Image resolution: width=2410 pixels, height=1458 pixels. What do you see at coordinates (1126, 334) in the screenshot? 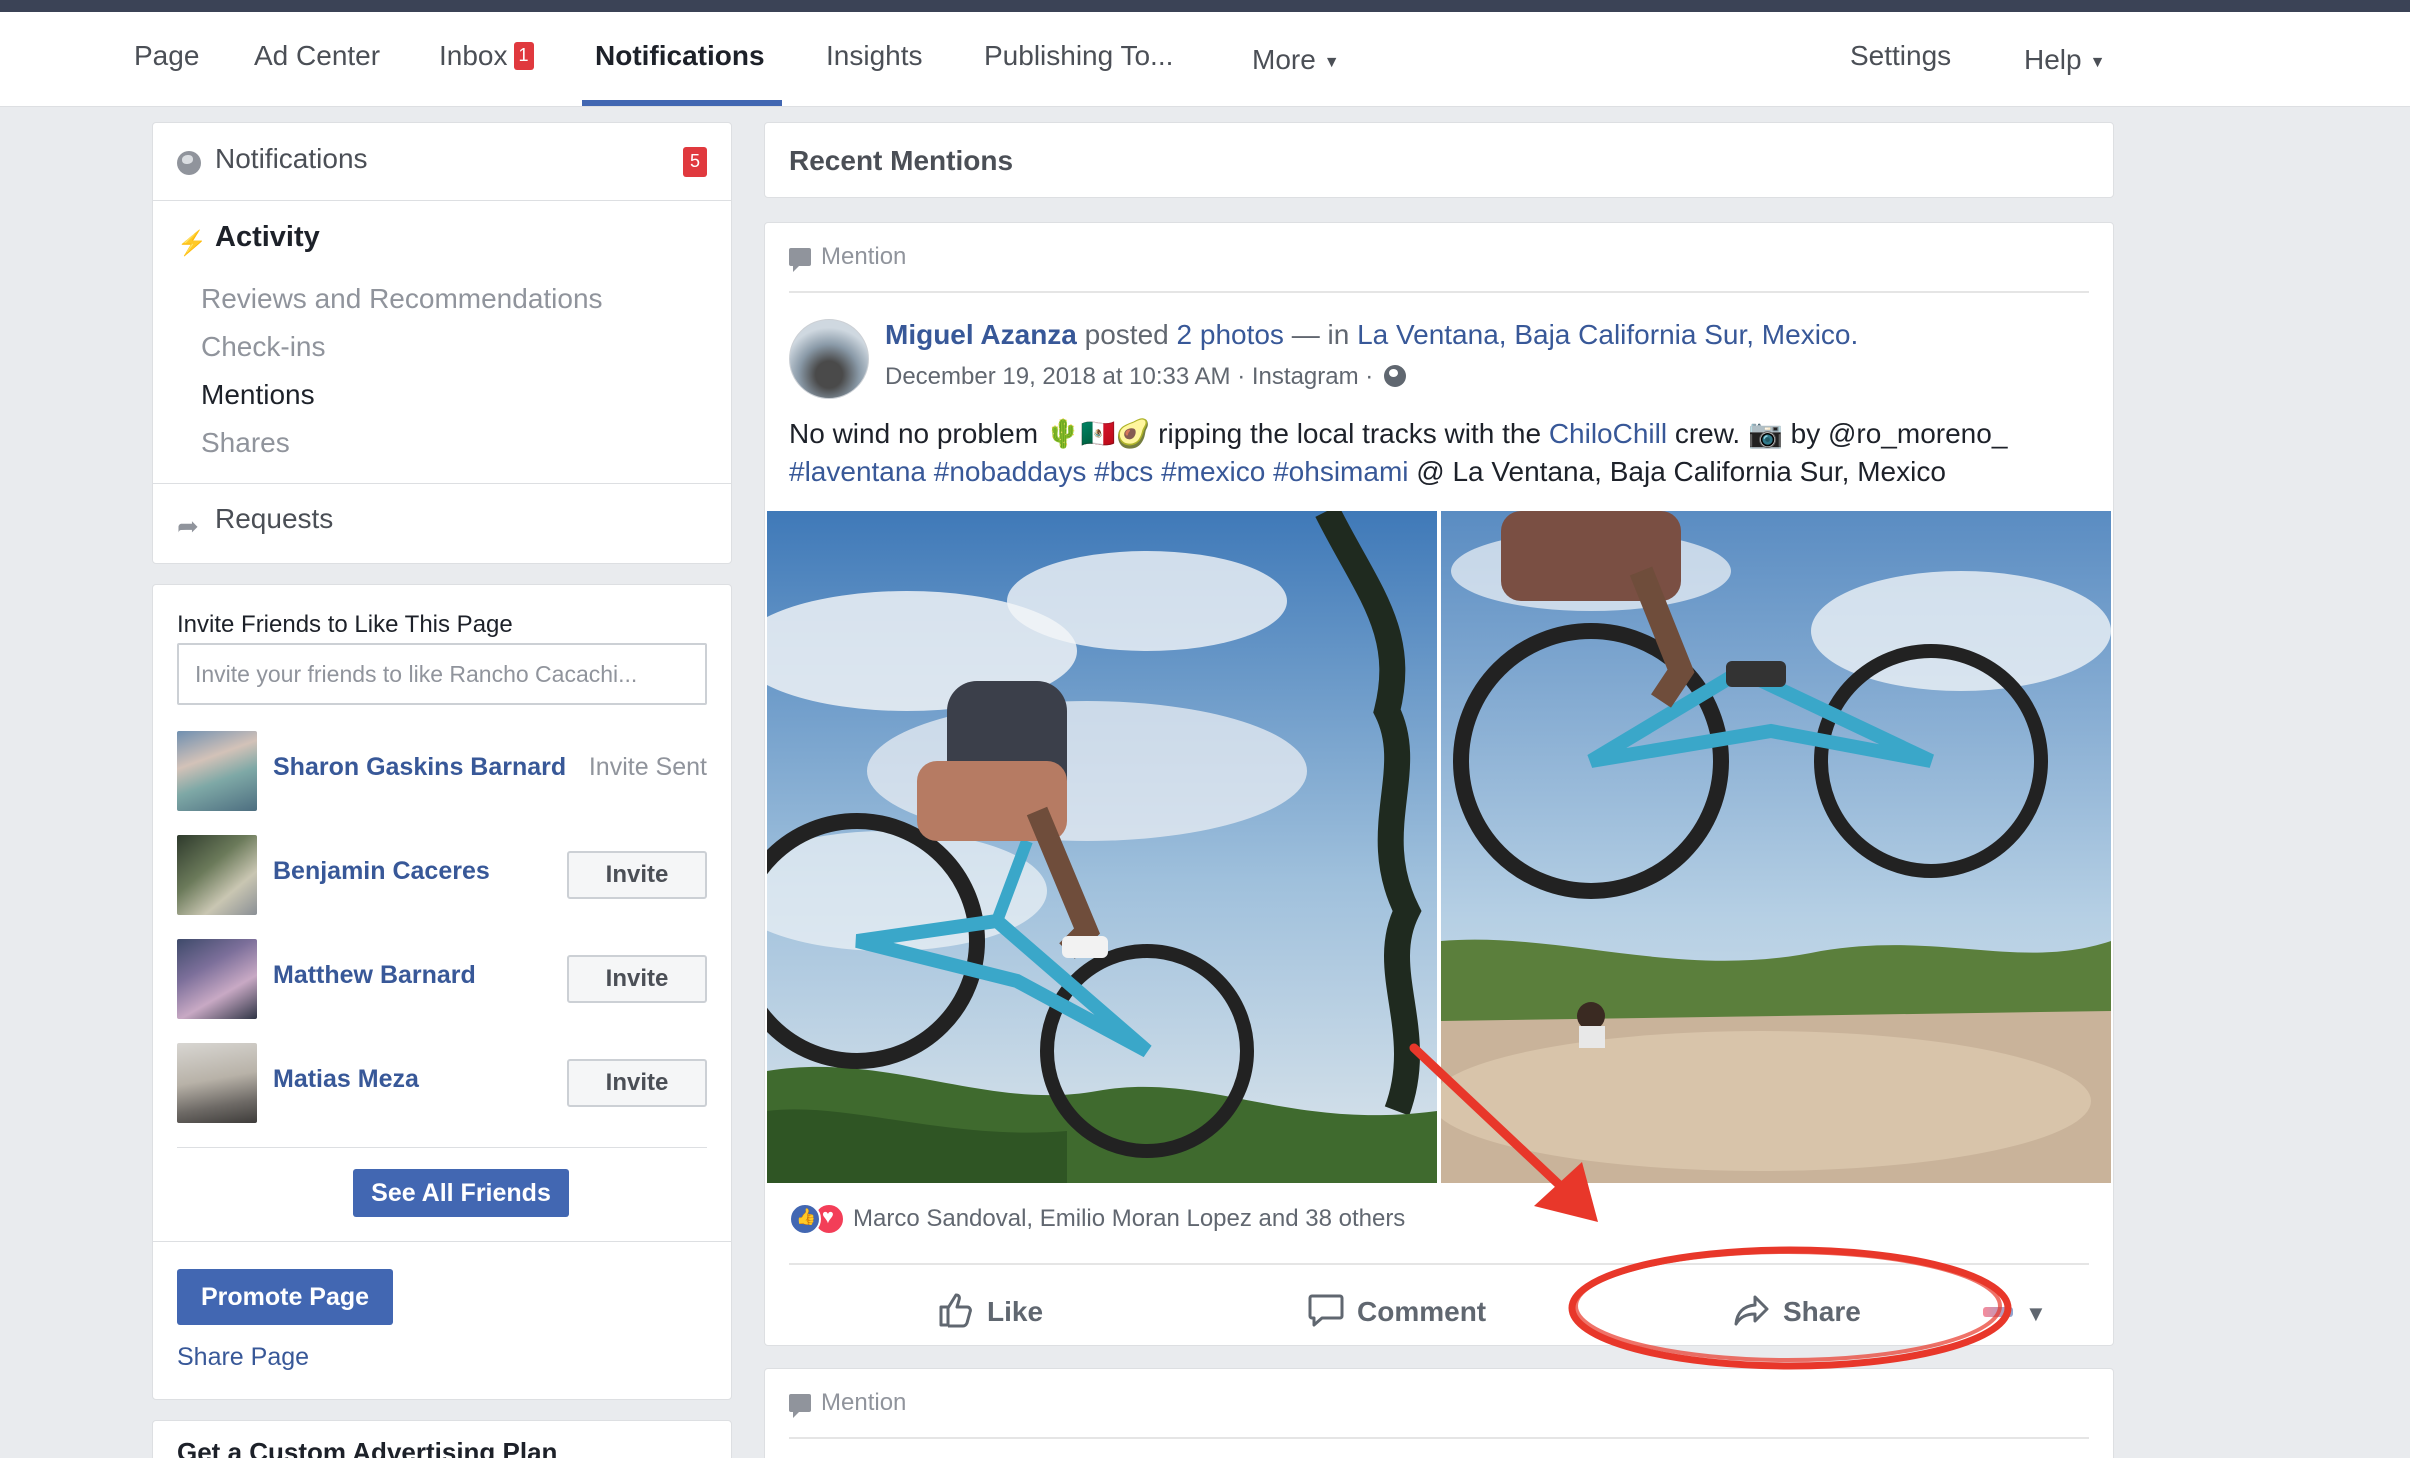
I see `post-verb: posted` at bounding box center [1126, 334].